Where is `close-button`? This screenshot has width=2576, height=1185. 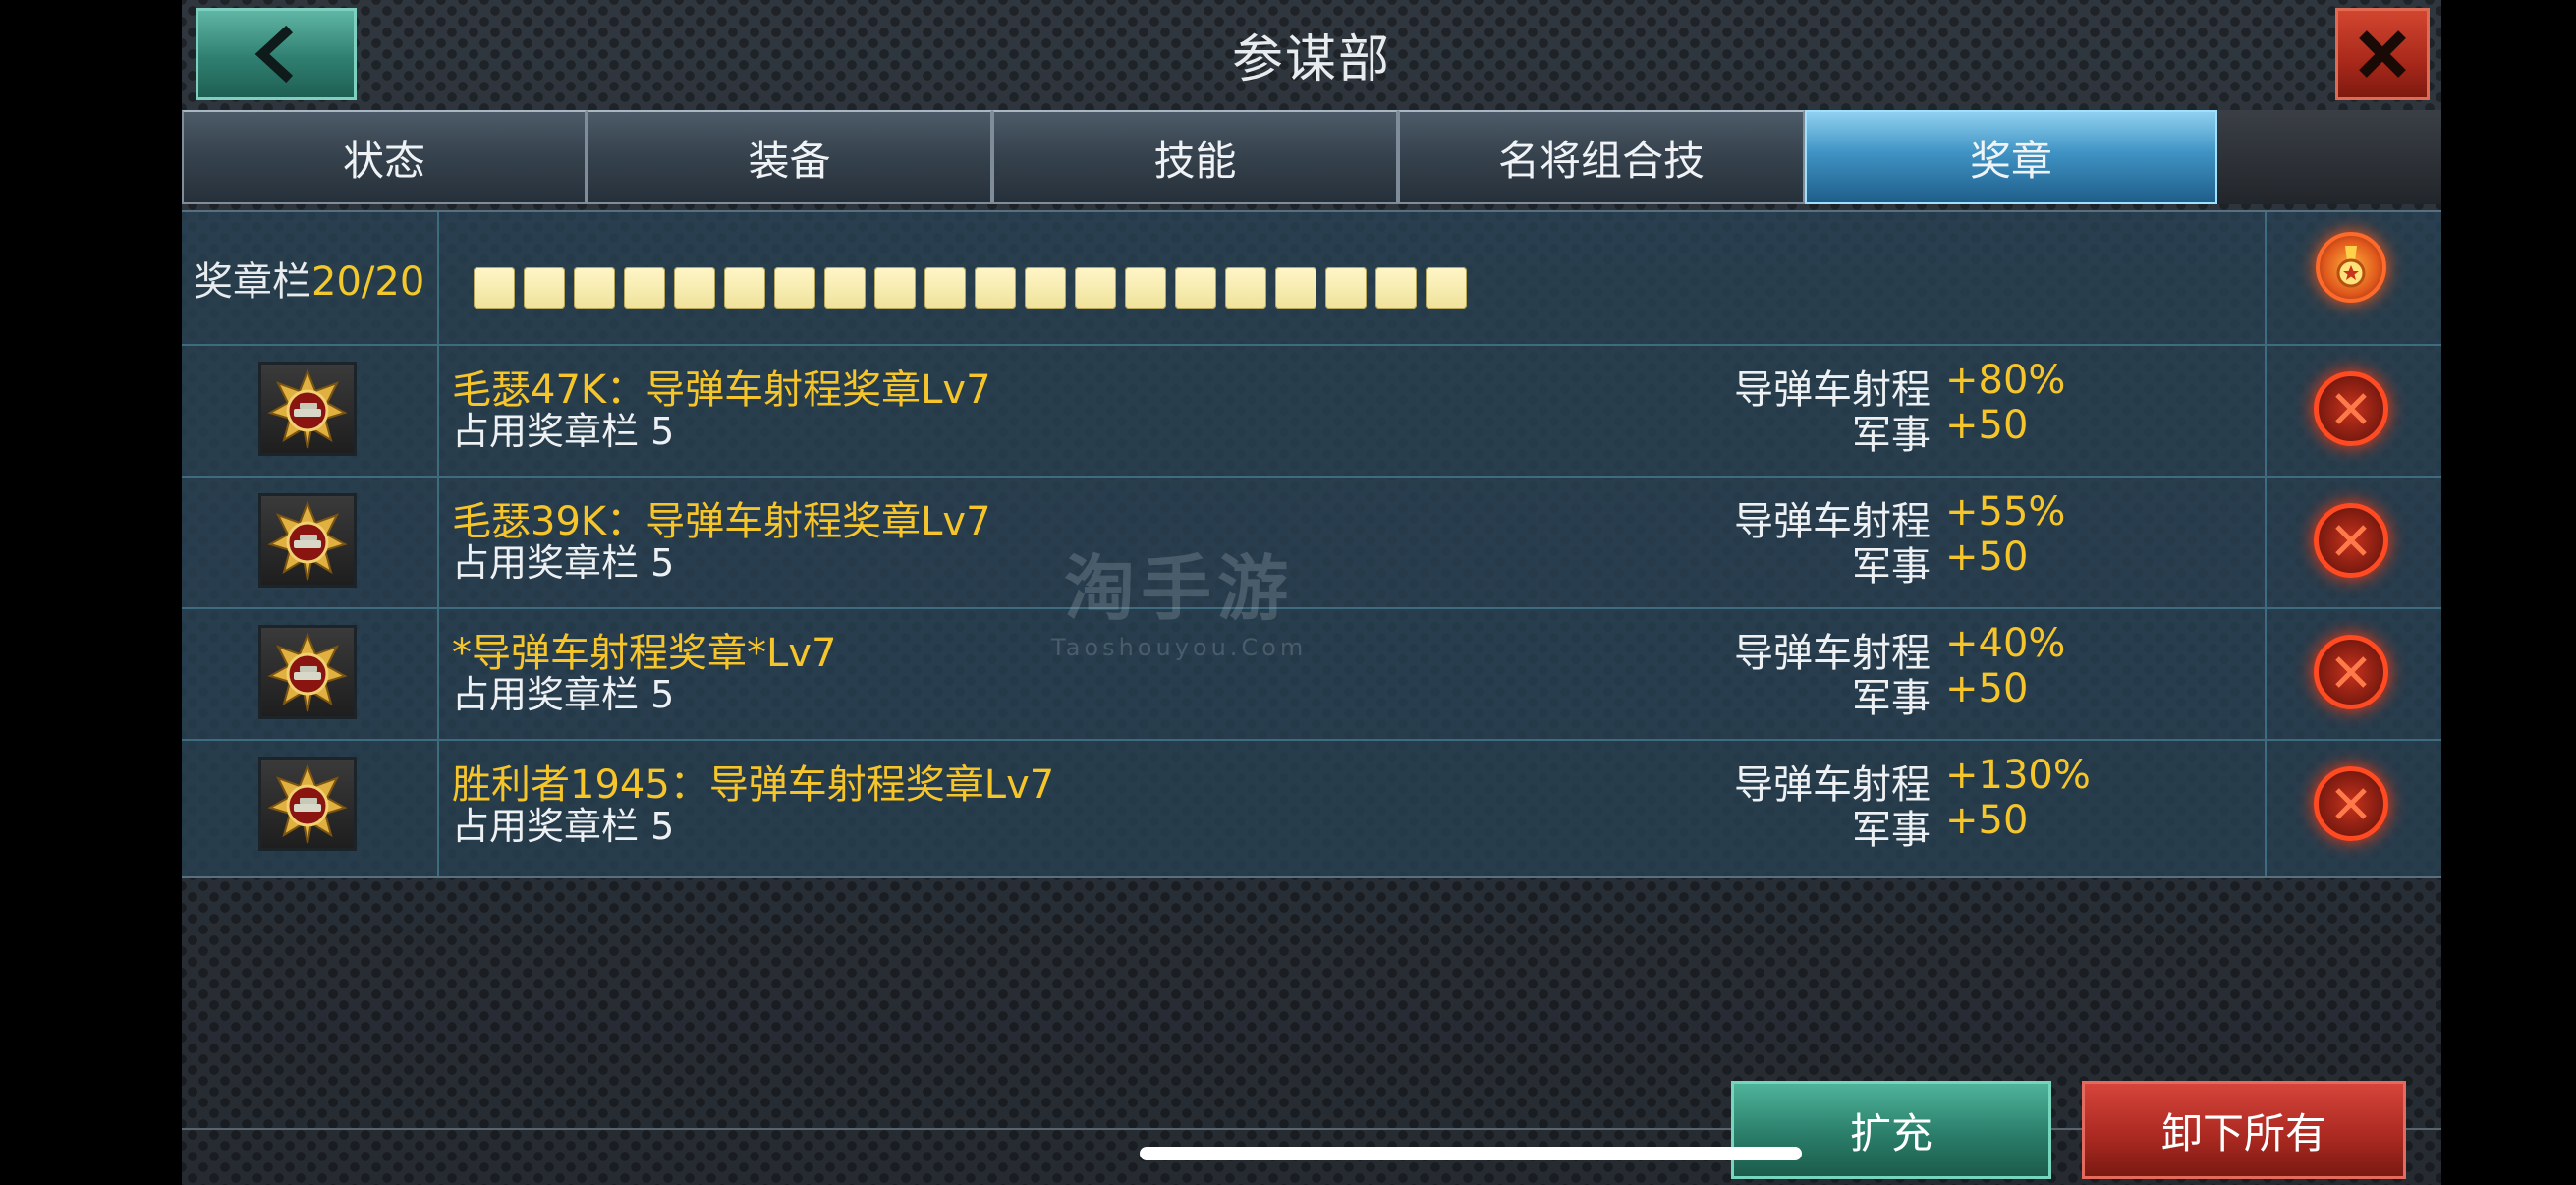
close-button is located at coordinates (2382, 54).